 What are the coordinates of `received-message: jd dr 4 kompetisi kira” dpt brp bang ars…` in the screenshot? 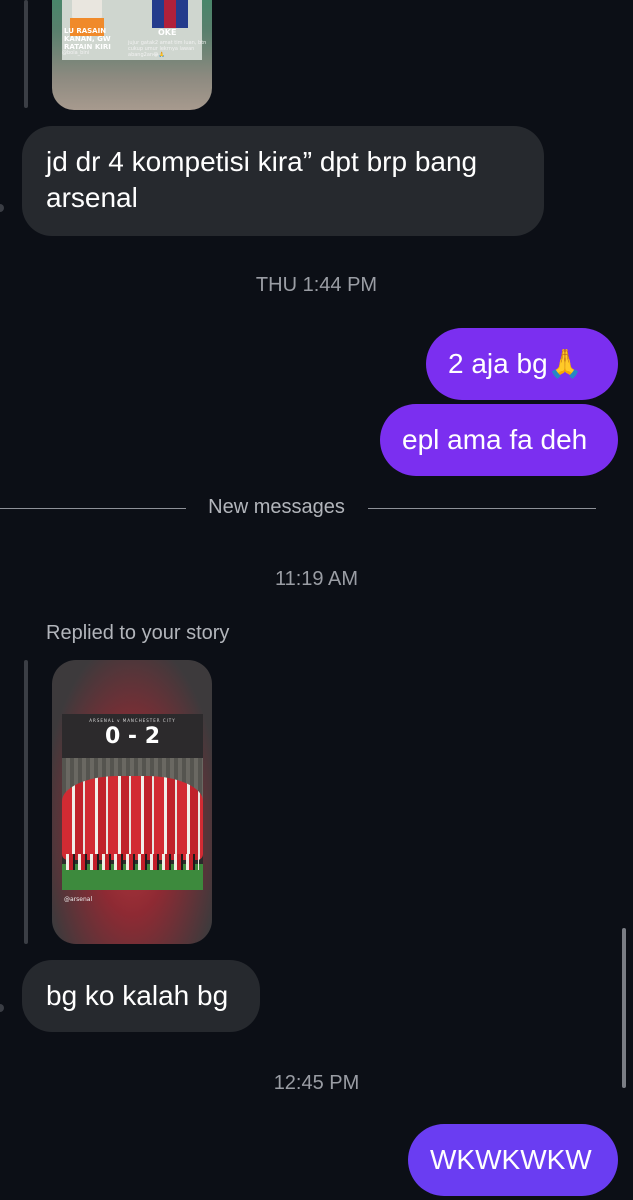 It's located at (283, 181).